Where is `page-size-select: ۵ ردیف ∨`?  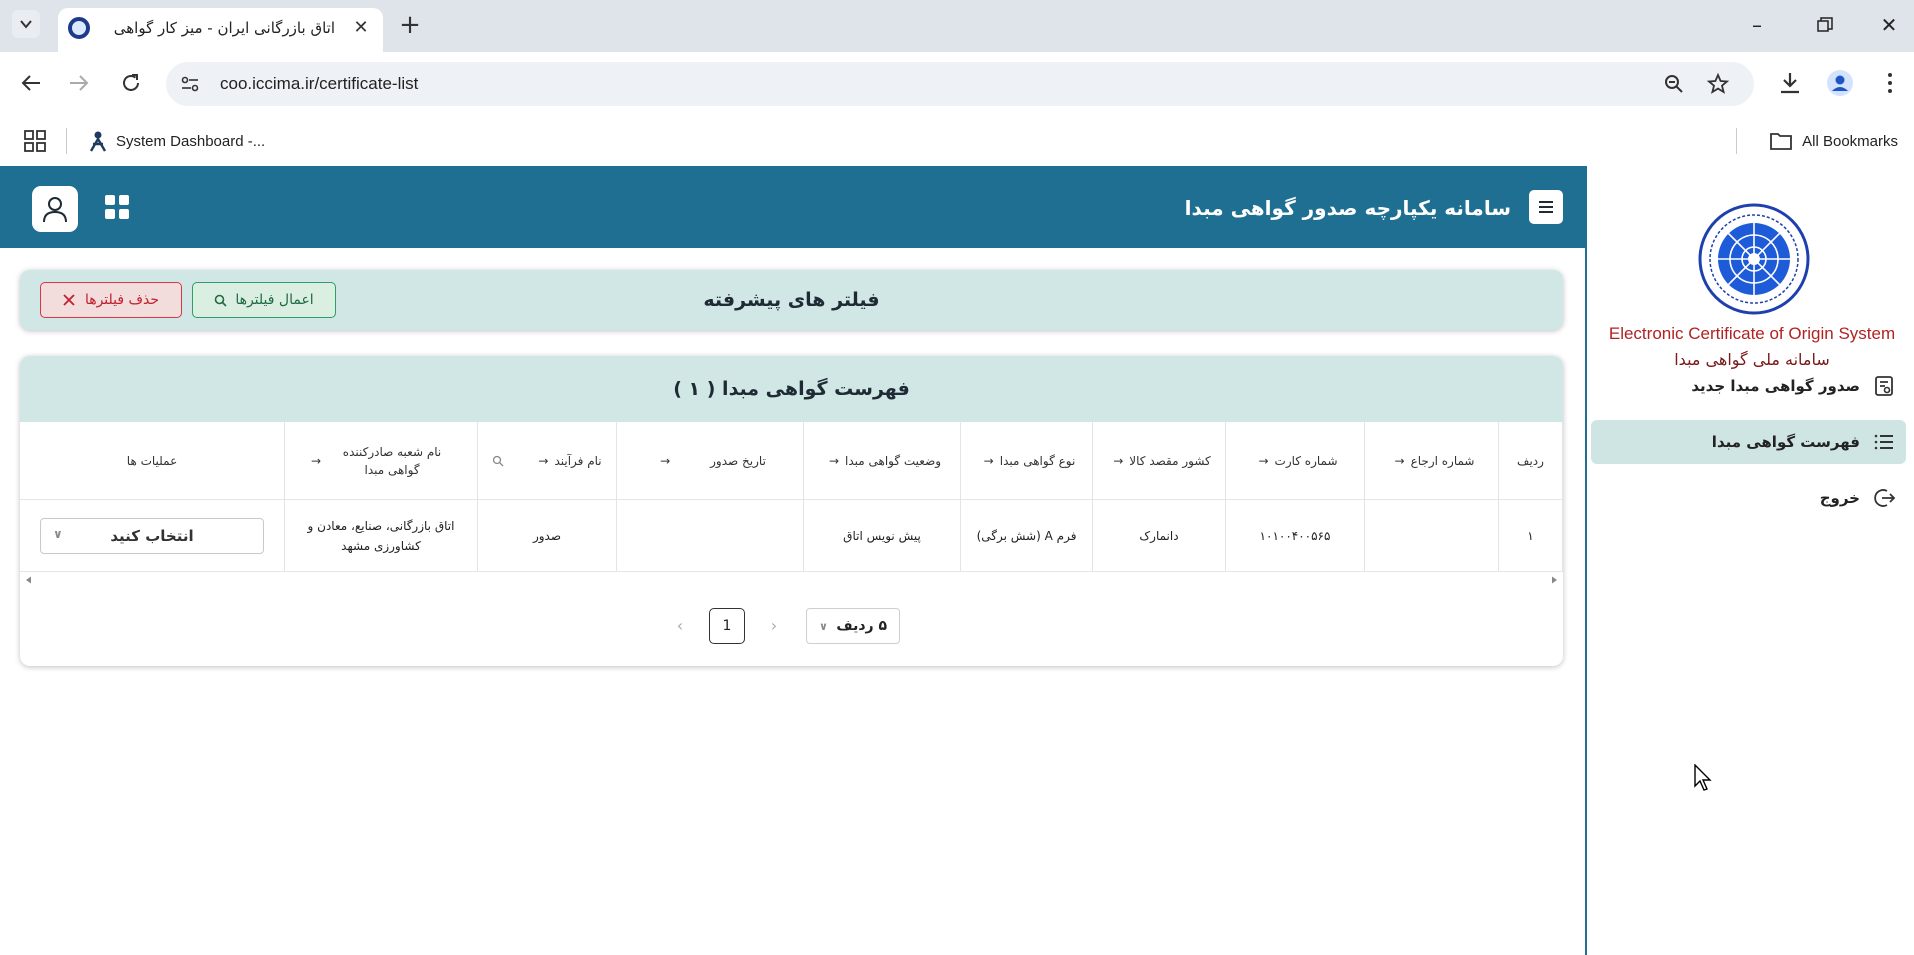 page-size-select: ۵ ردیف ∨ is located at coordinates (853, 626).